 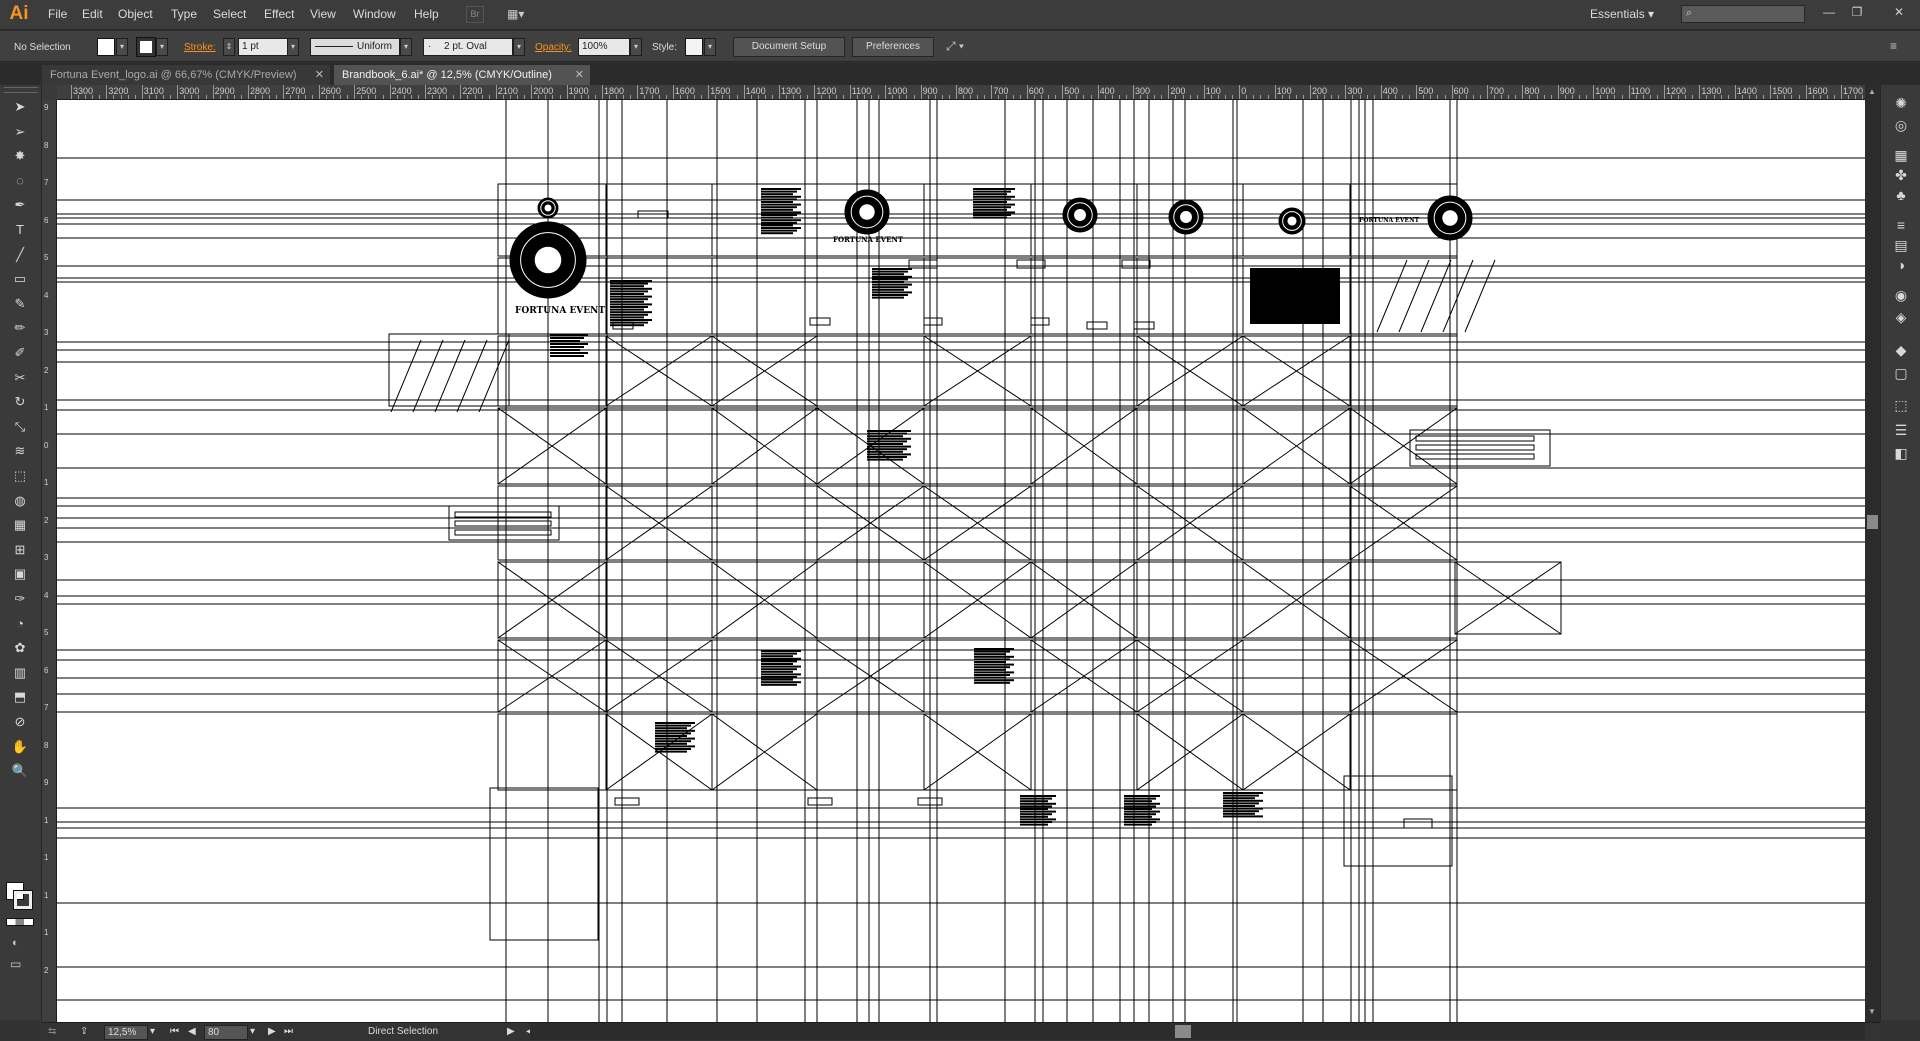 What do you see at coordinates (200, 47) in the screenshot?
I see `stroke-label: Stroke:` at bounding box center [200, 47].